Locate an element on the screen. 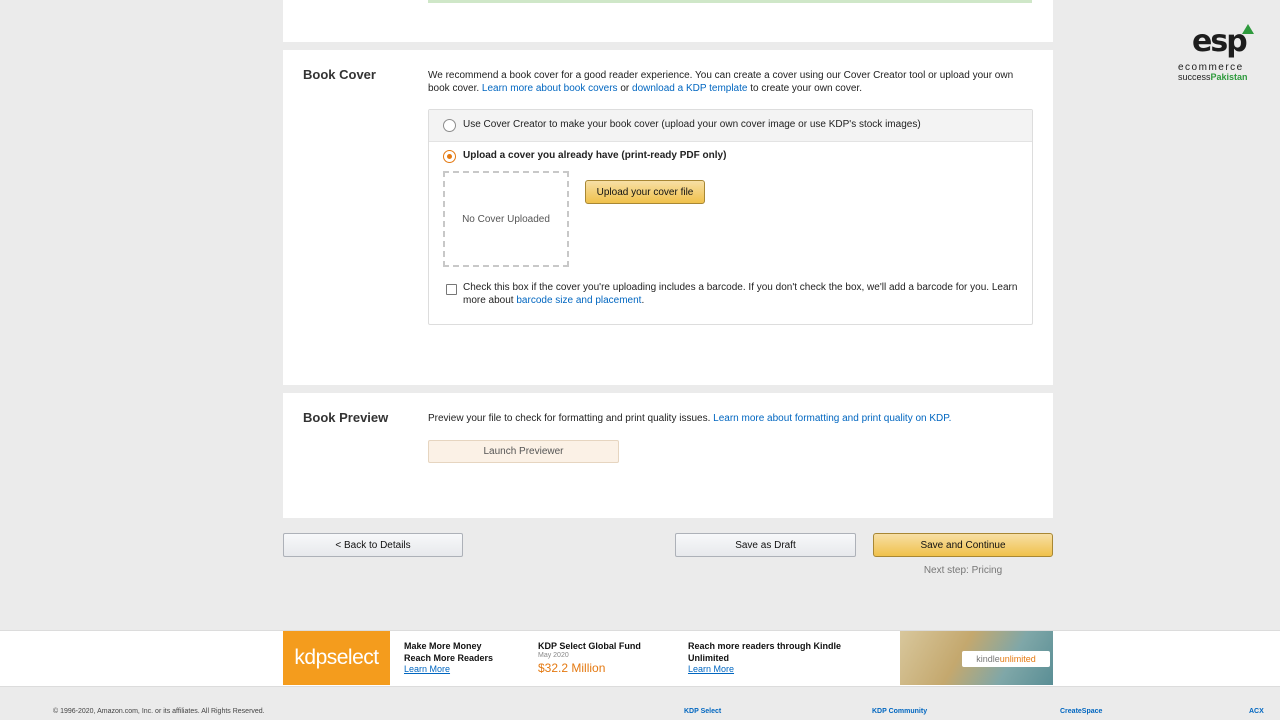  launch-previewer-button: Launch Previewer is located at coordinates (523, 451).